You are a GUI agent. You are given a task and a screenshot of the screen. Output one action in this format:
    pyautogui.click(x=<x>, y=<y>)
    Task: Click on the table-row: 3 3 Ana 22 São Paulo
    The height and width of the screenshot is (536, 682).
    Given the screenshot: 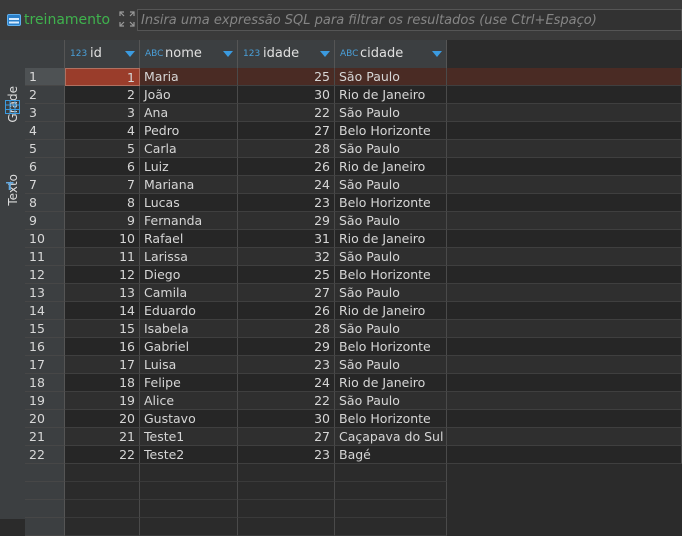 What is the action you would take?
    pyautogui.click(x=353, y=113)
    